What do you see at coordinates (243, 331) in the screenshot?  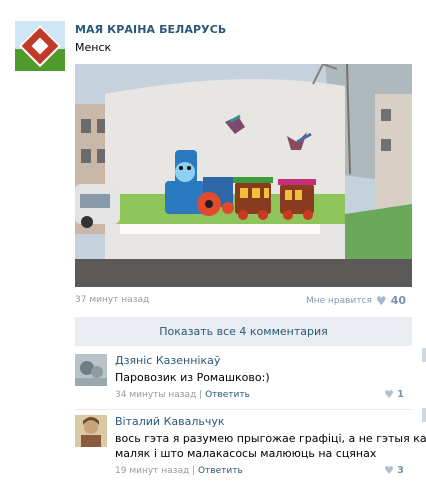 I see `show-all-comments-button: Показать все 4 комментария` at bounding box center [243, 331].